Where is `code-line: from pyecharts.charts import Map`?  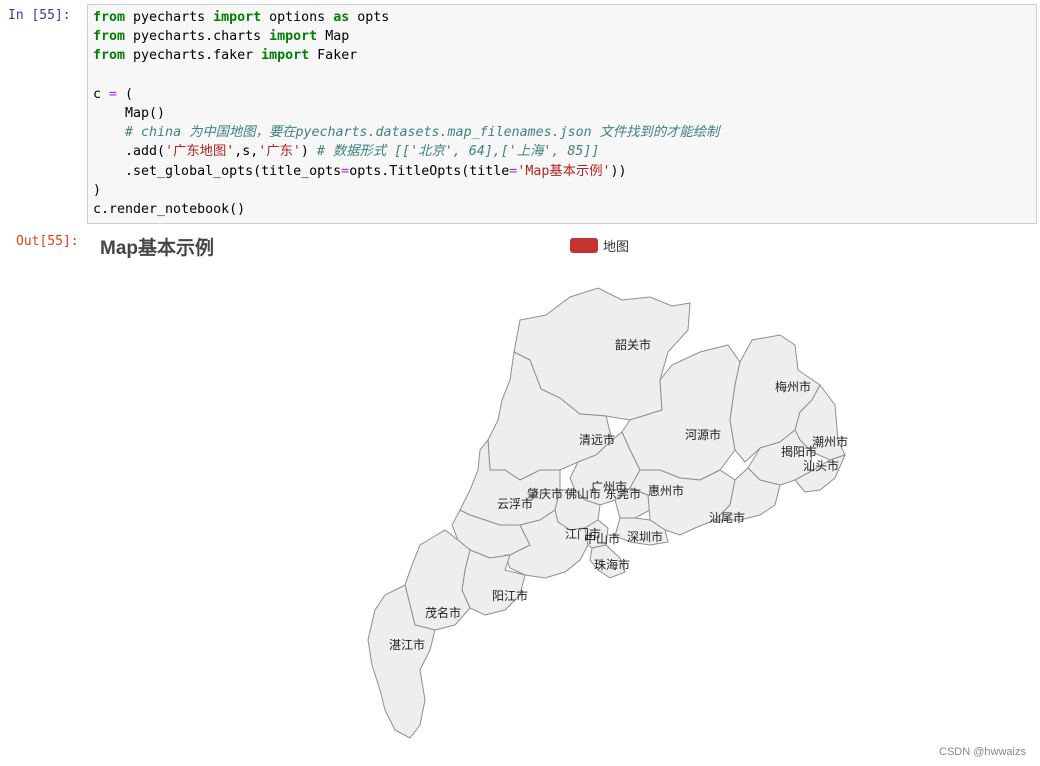
code-line: from pyecharts.charts import Map is located at coordinates (221, 36).